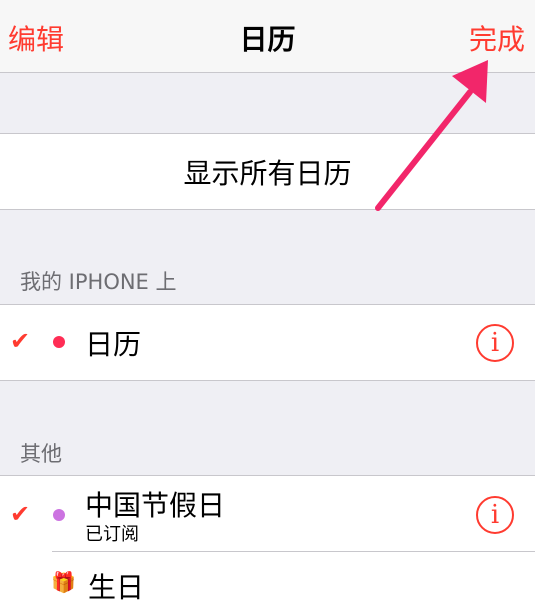 This screenshot has height=615, width=535. I want to click on page-title: 日历, so click(267, 39).